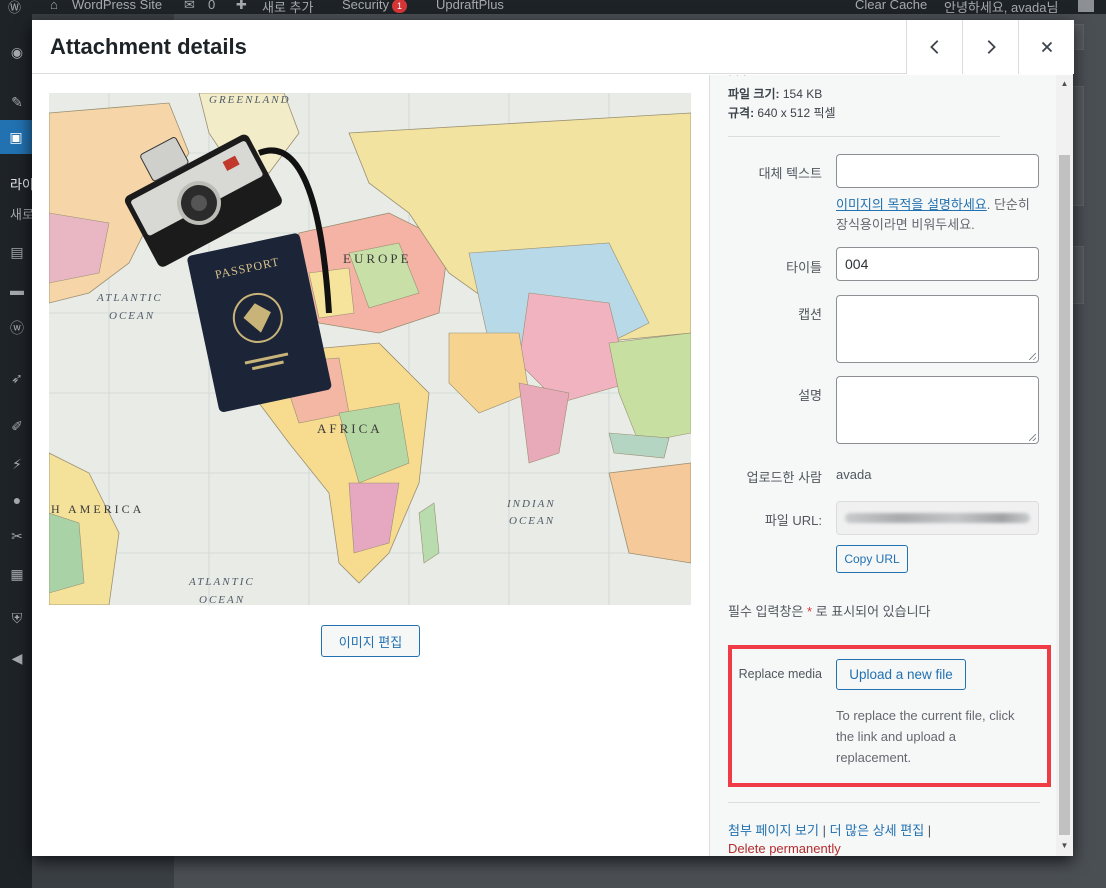  Describe the element at coordinates (221, 582) in the screenshot. I see `map-label-atlantic-2: ATLANTIC` at that location.